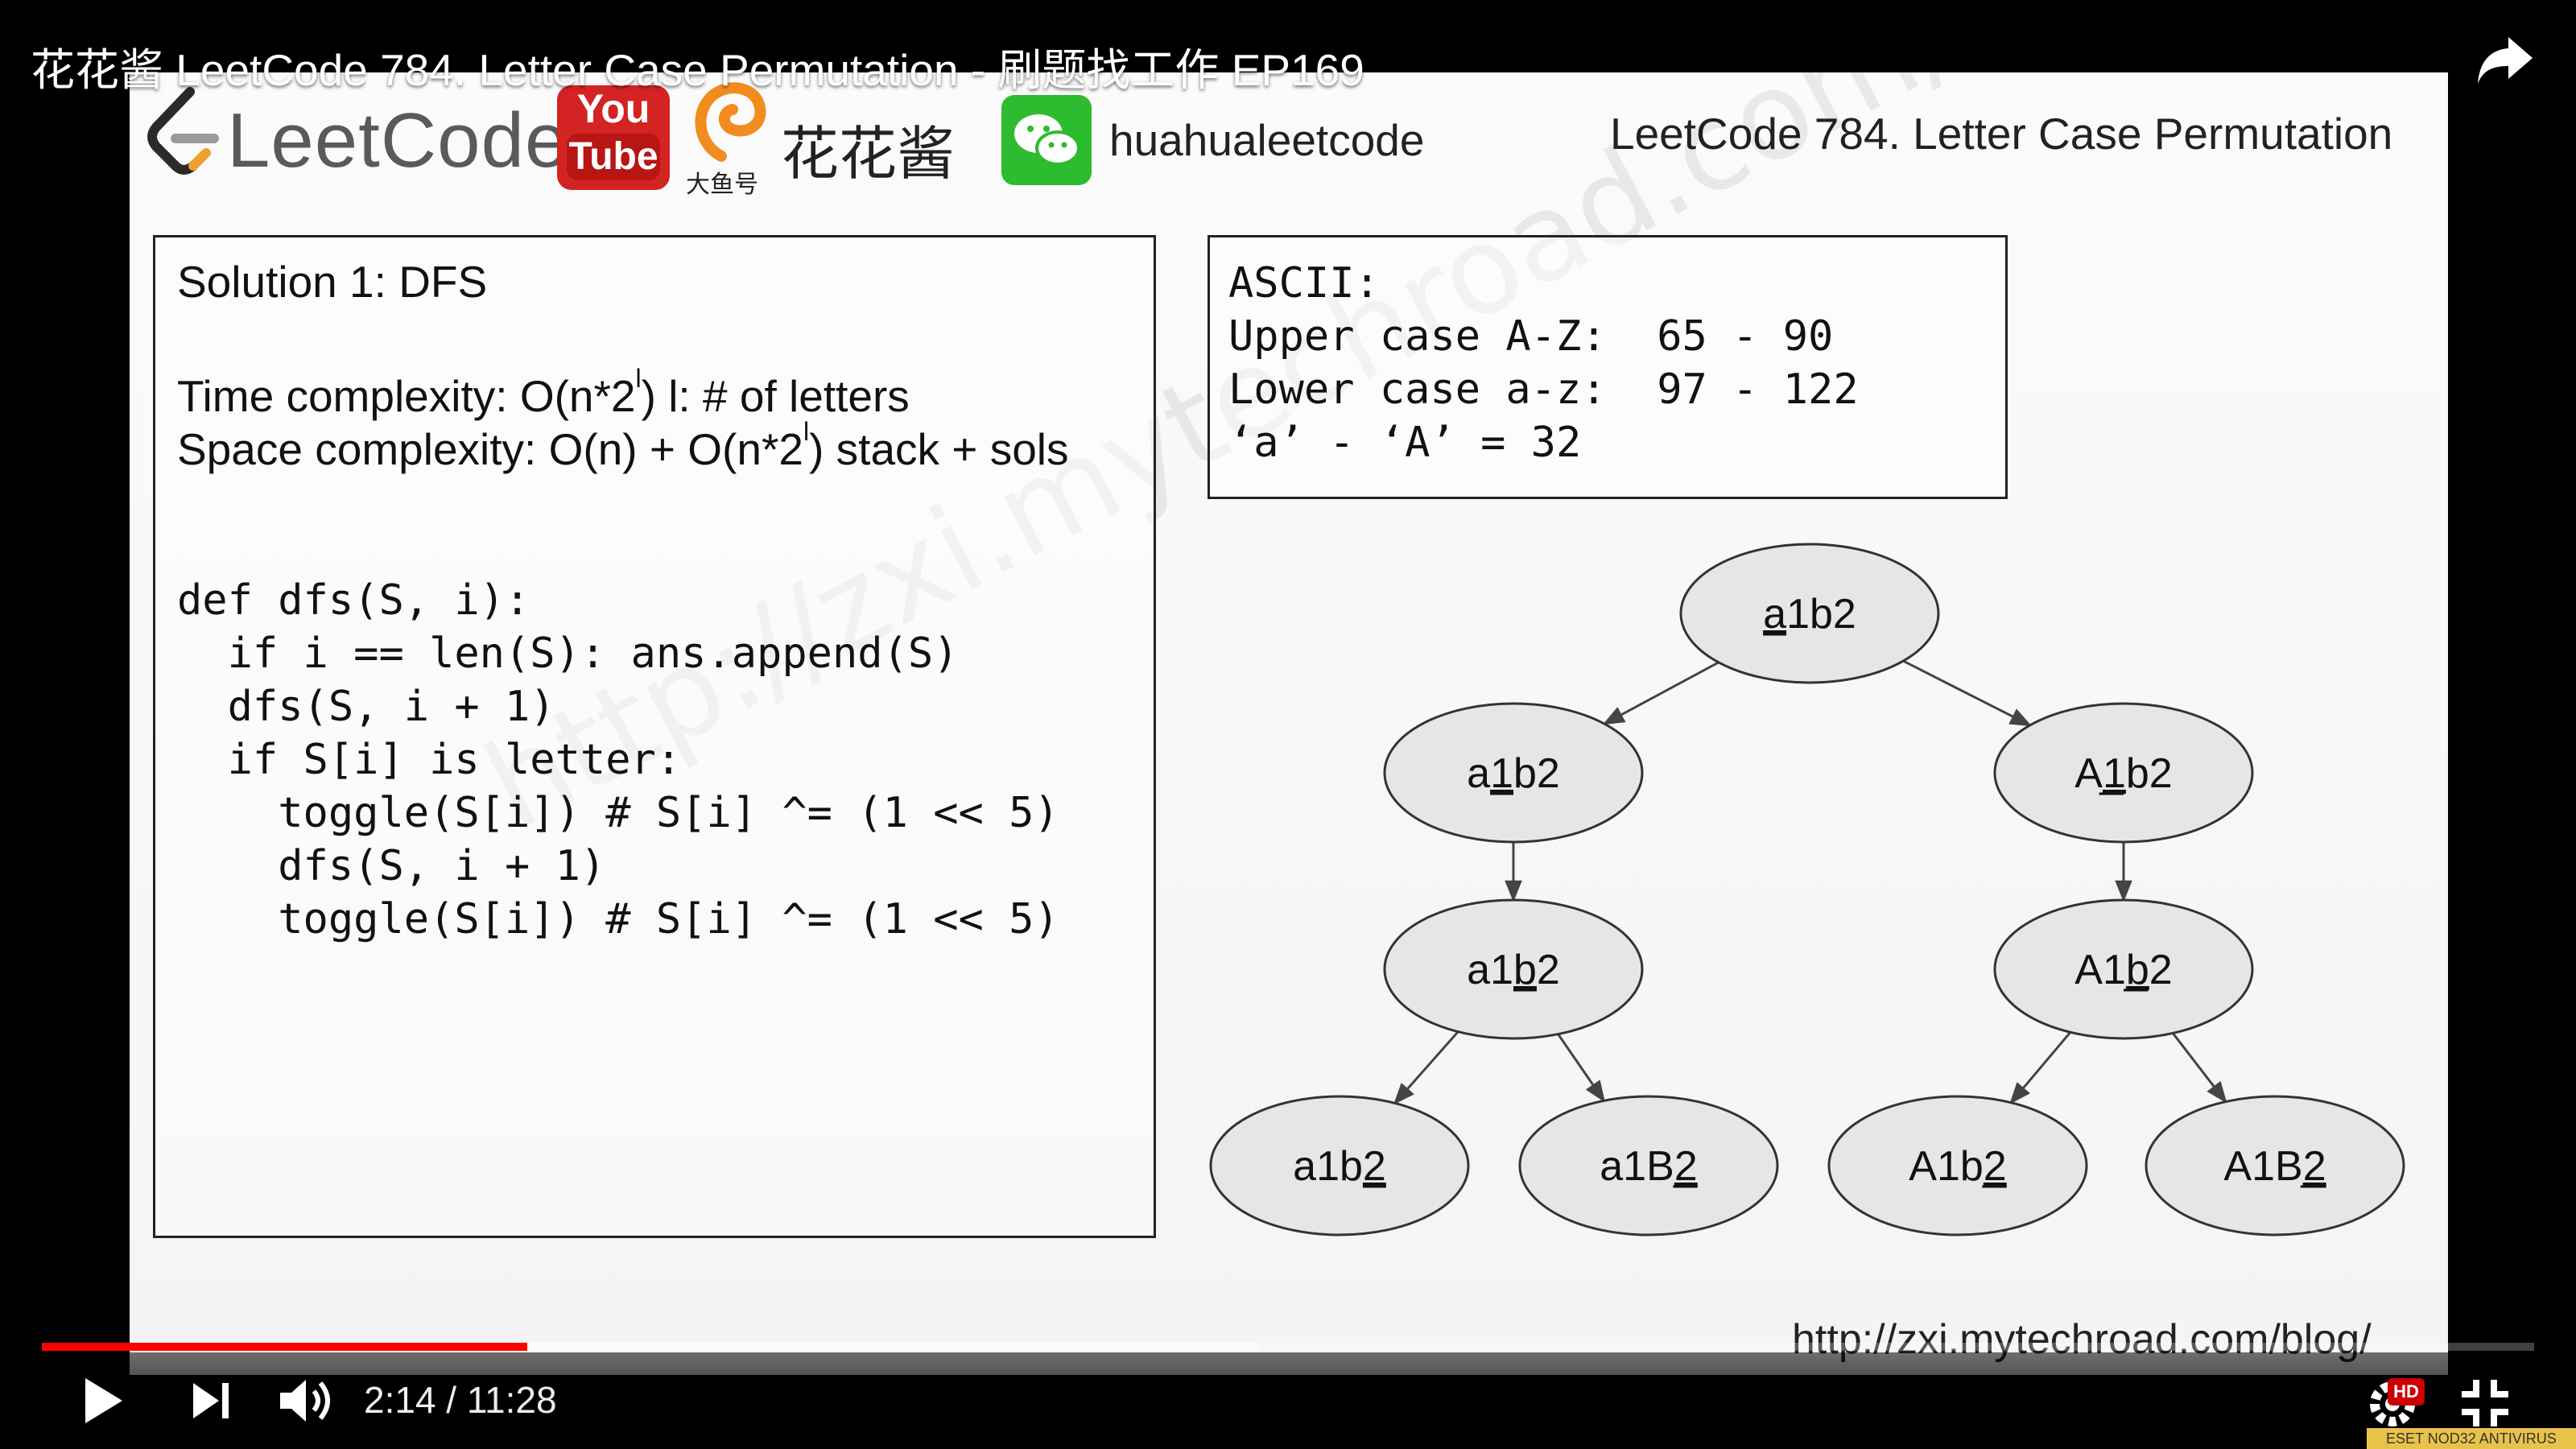 The image size is (2576, 1449). I want to click on volume-icon, so click(307, 1402).